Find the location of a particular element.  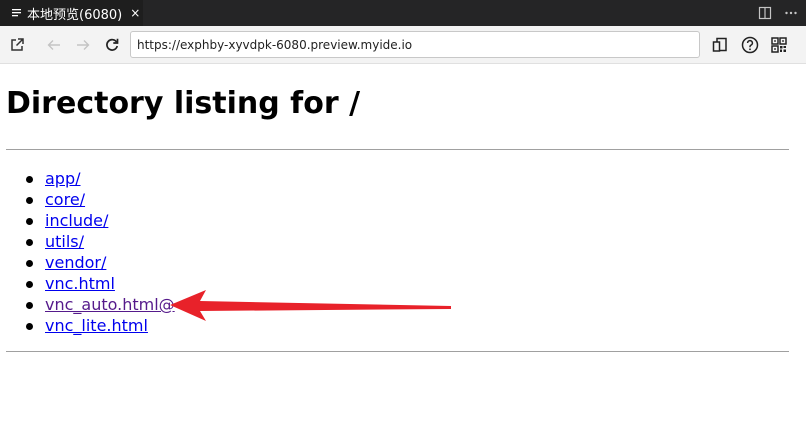

list-item: vnc_auto.html@ is located at coordinates (87, 304).